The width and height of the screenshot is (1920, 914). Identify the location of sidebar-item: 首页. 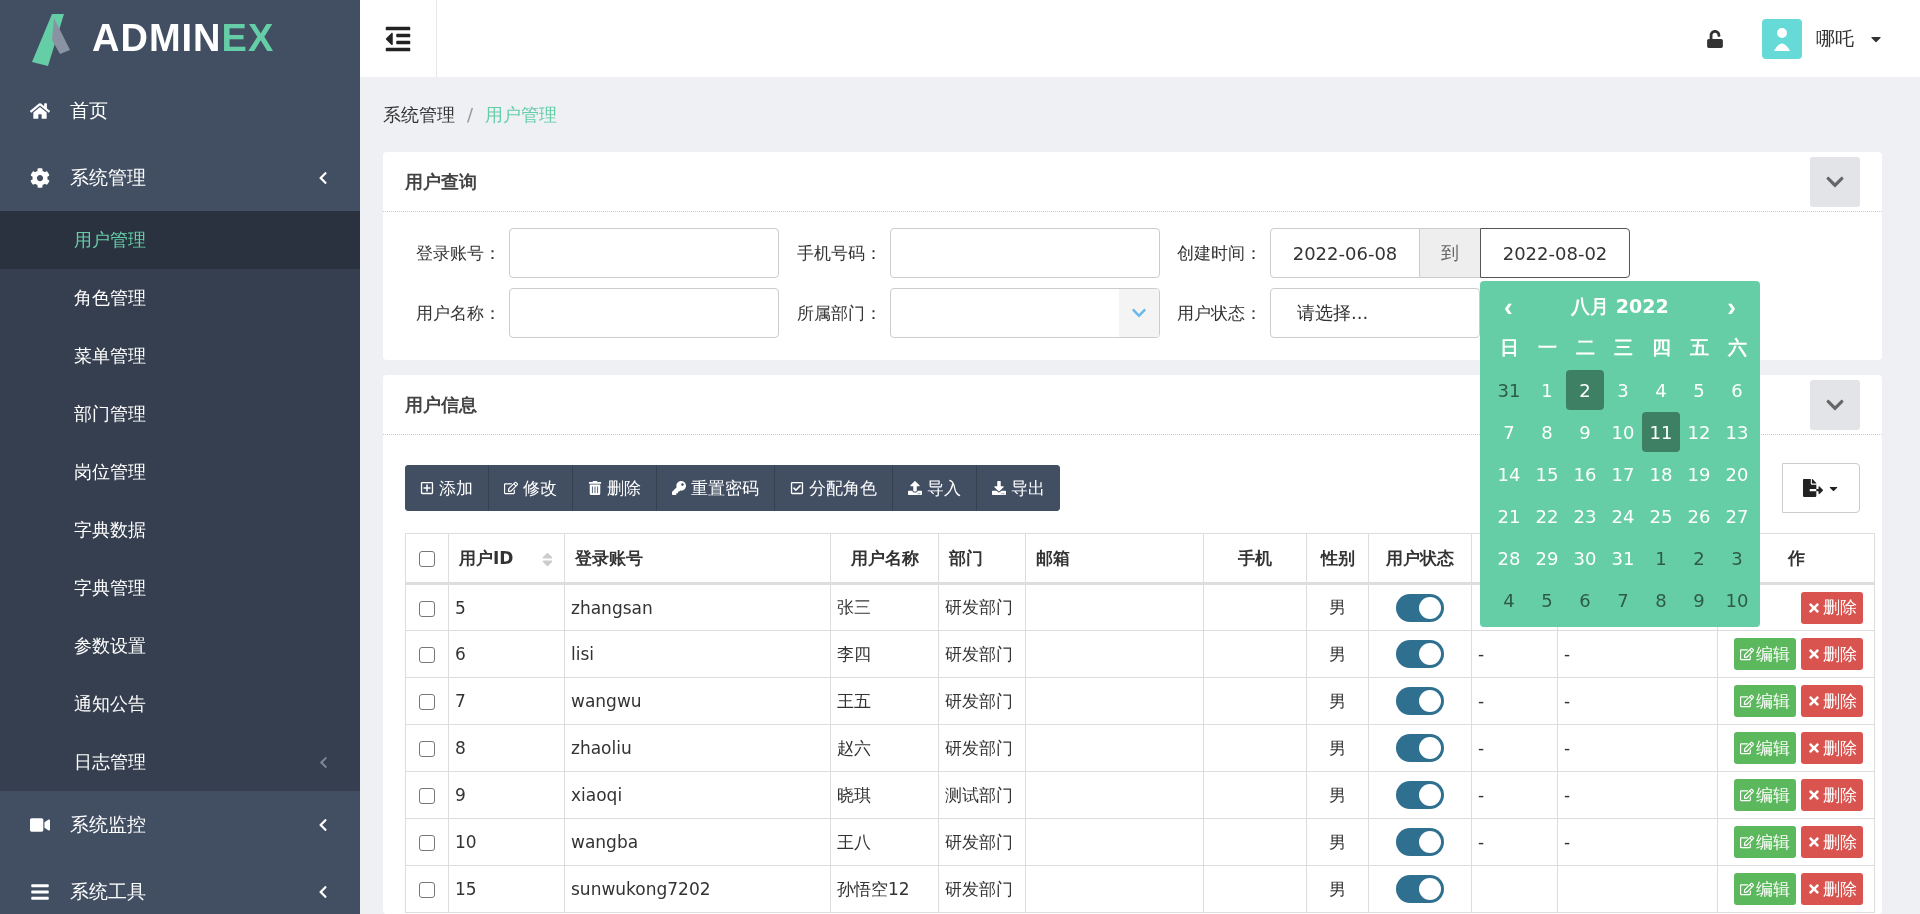
(180, 110).